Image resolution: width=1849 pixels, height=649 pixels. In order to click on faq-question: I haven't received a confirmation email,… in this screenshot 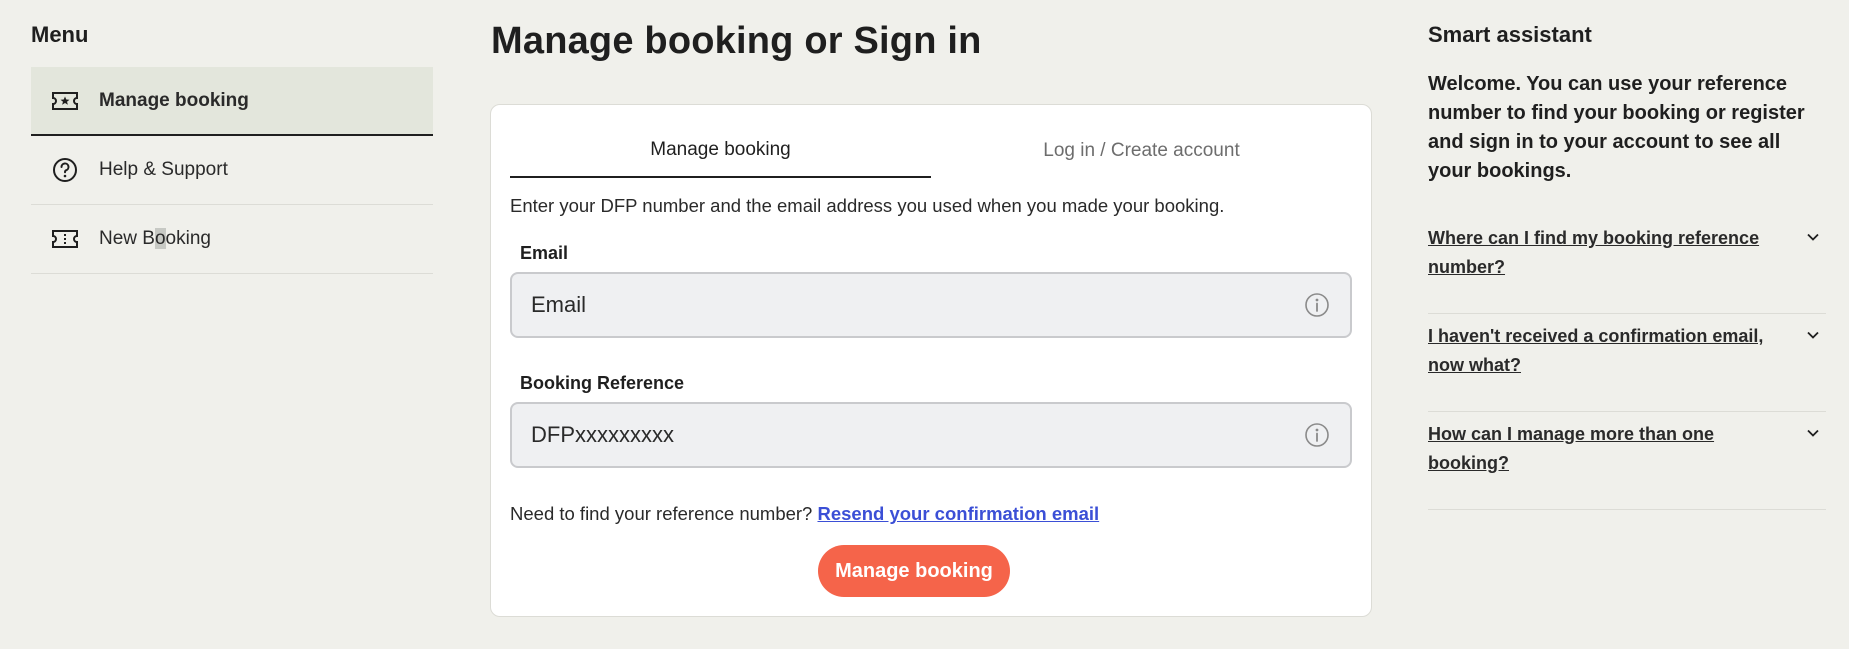, I will do `click(1596, 350)`.